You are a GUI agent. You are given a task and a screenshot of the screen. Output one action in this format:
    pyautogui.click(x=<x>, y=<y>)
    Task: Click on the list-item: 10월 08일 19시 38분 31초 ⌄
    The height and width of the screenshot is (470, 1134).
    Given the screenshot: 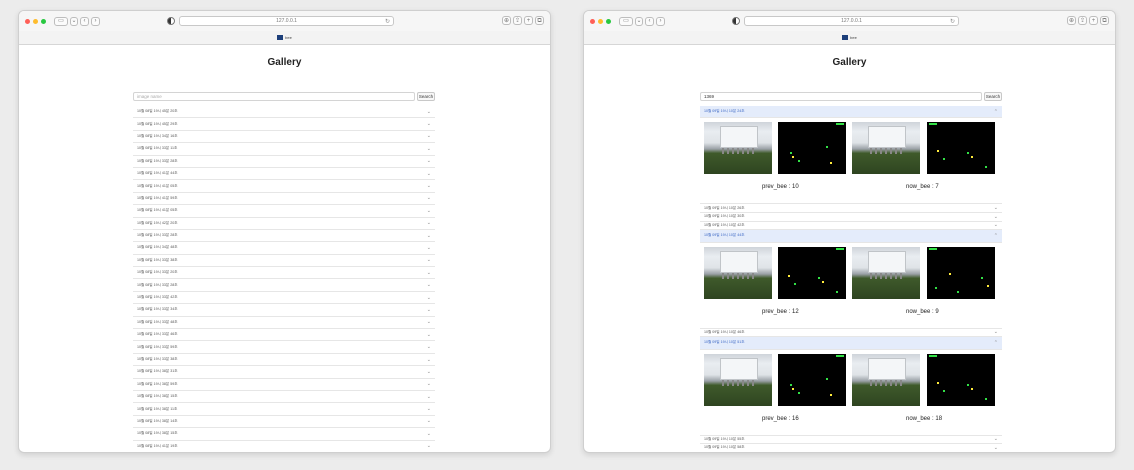 What is the action you would take?
    pyautogui.click(x=284, y=372)
    